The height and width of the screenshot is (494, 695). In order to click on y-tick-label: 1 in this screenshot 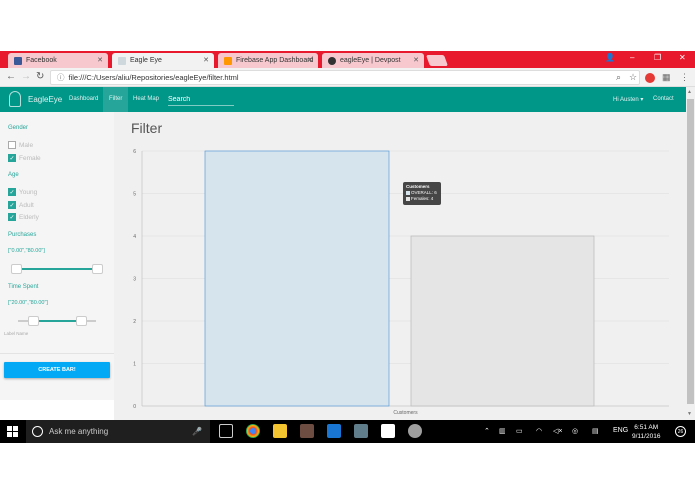, I will do `click(134, 365)`.